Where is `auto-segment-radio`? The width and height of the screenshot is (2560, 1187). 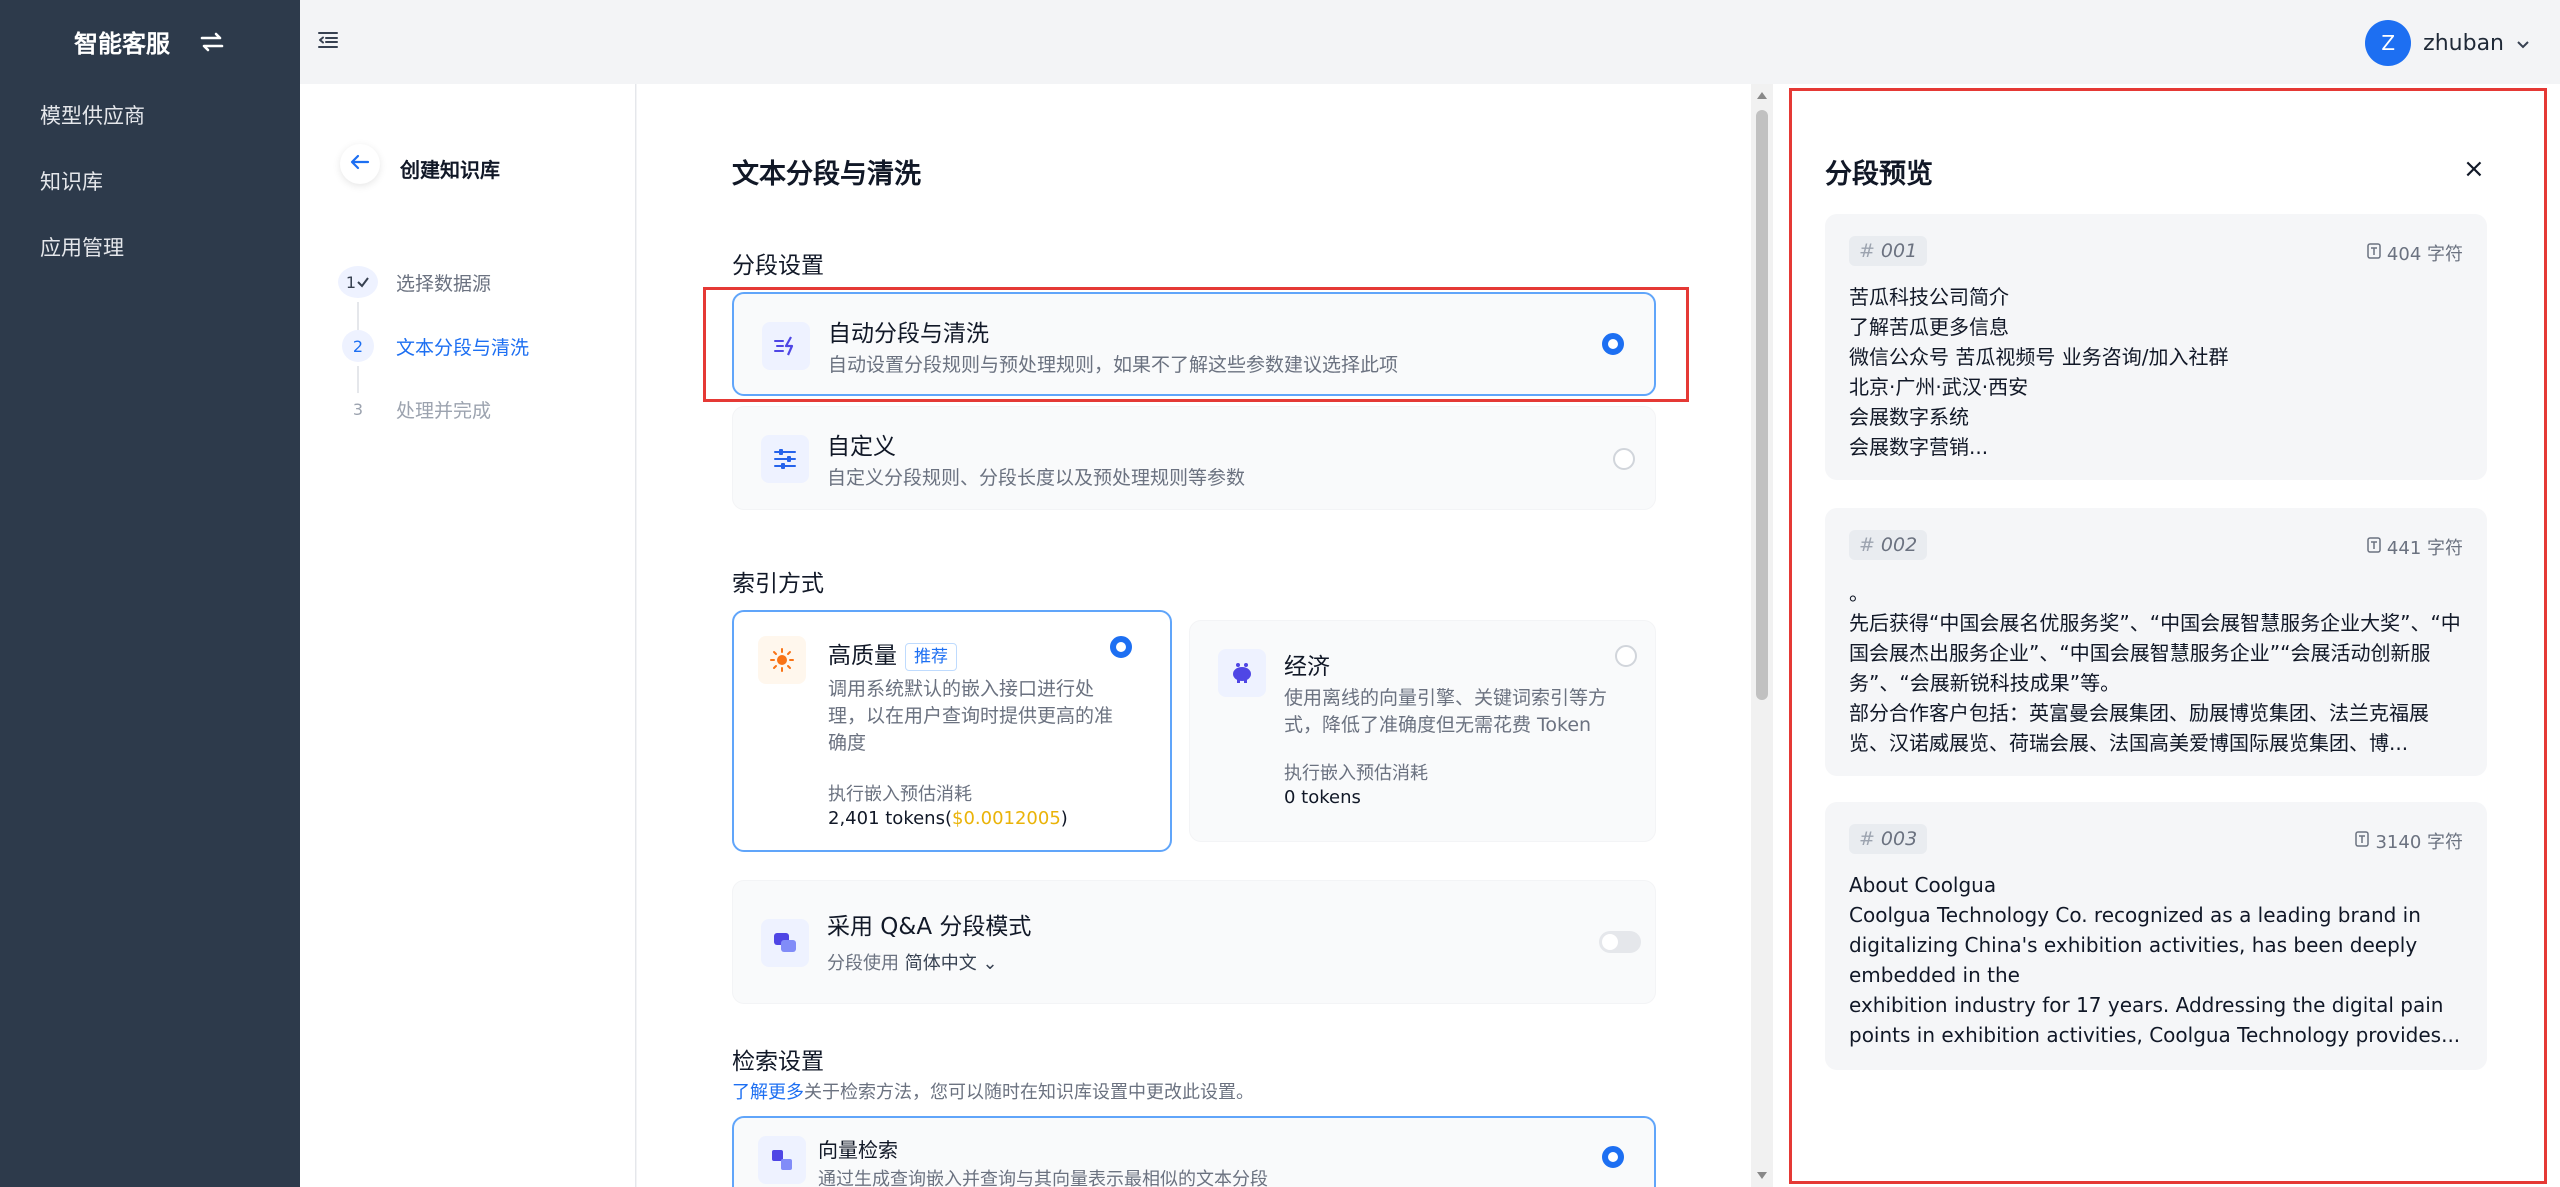 auto-segment-radio is located at coordinates (1613, 344).